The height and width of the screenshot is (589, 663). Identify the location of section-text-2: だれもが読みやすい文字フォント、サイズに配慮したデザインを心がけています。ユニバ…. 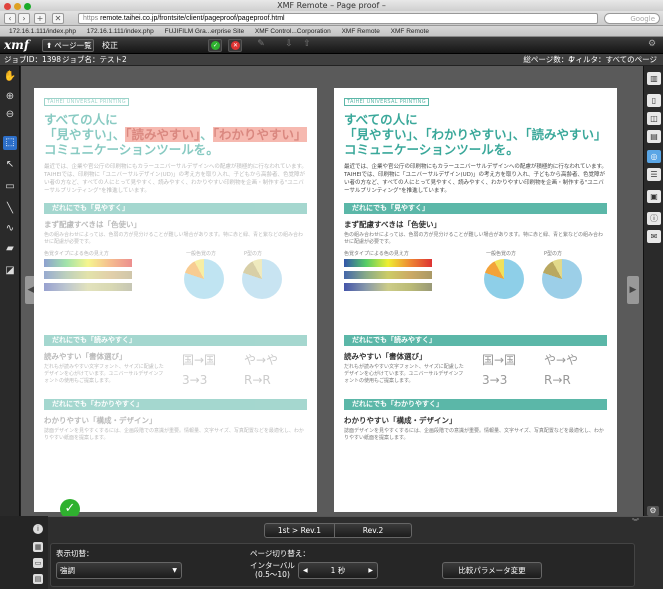
(104, 374).